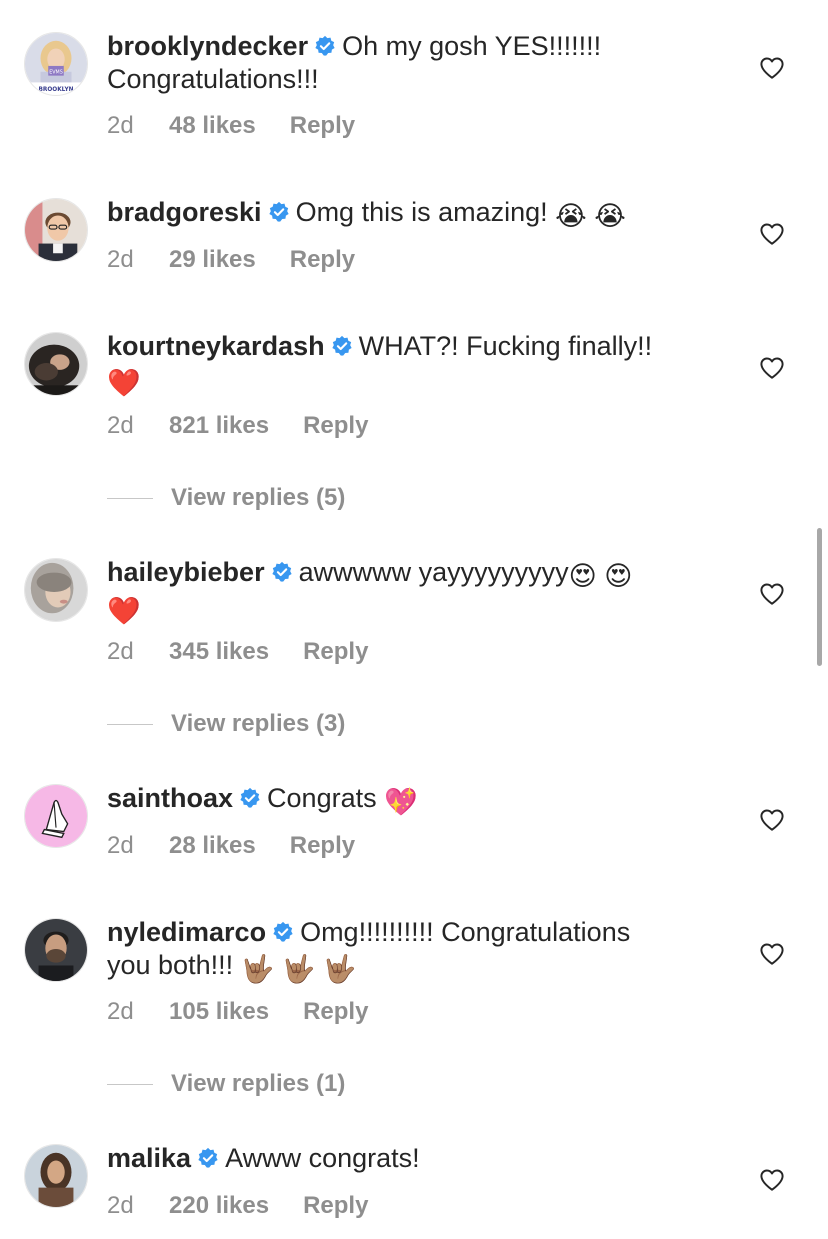 The height and width of the screenshot is (1239, 828). I want to click on view-replies-button: View replies (5), so click(226, 498).